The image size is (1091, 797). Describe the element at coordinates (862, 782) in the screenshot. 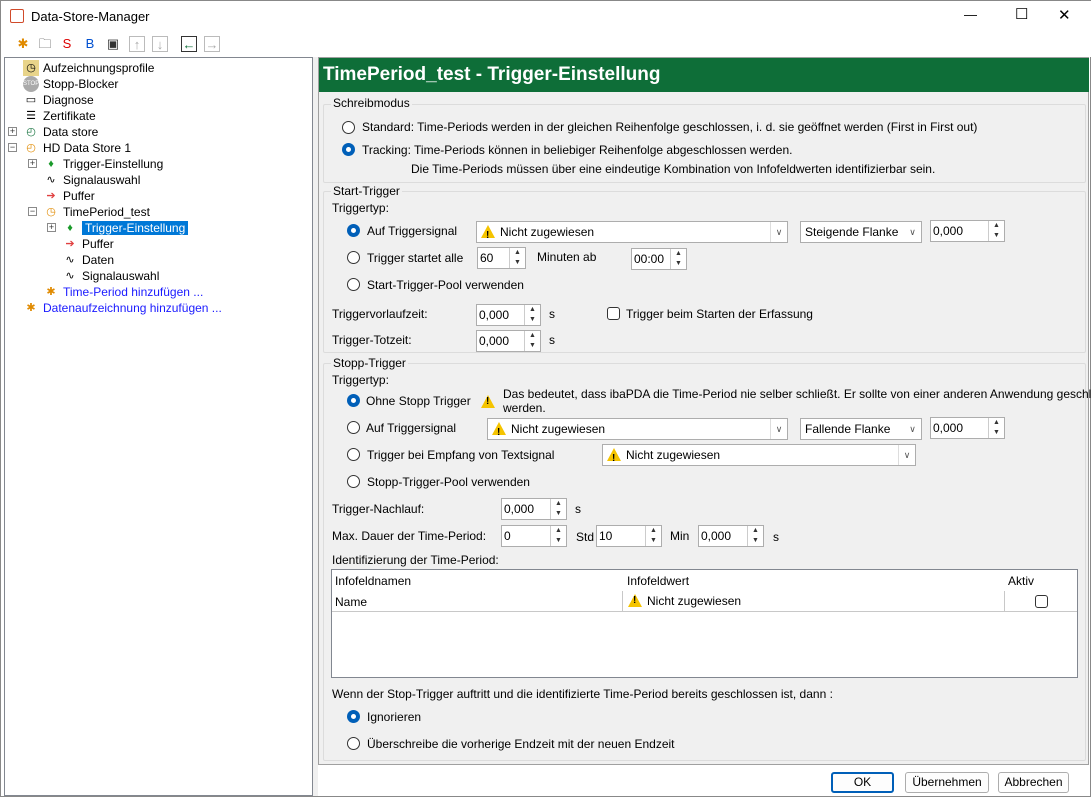

I see `ok-button: OK` at that location.